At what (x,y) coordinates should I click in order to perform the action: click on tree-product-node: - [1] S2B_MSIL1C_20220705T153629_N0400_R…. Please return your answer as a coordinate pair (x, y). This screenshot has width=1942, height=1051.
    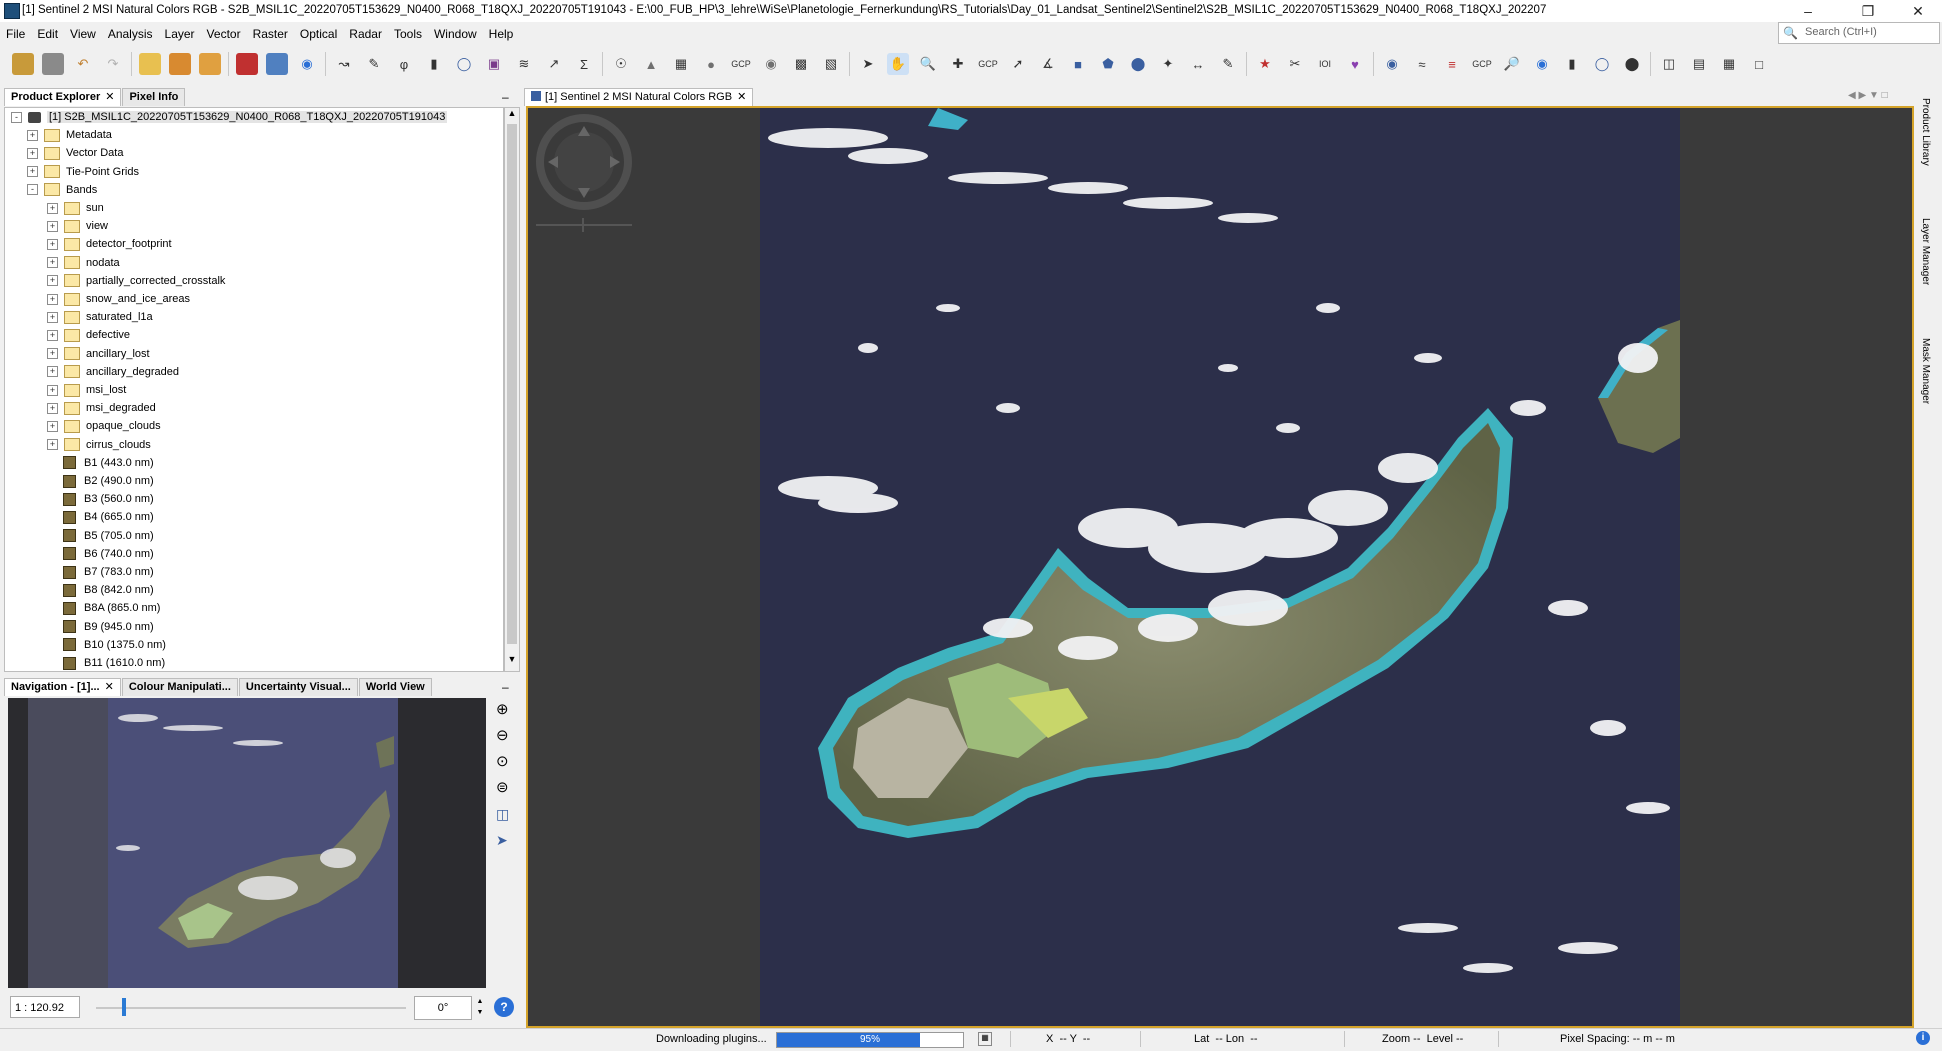
    Looking at the image, I should click on (229, 117).